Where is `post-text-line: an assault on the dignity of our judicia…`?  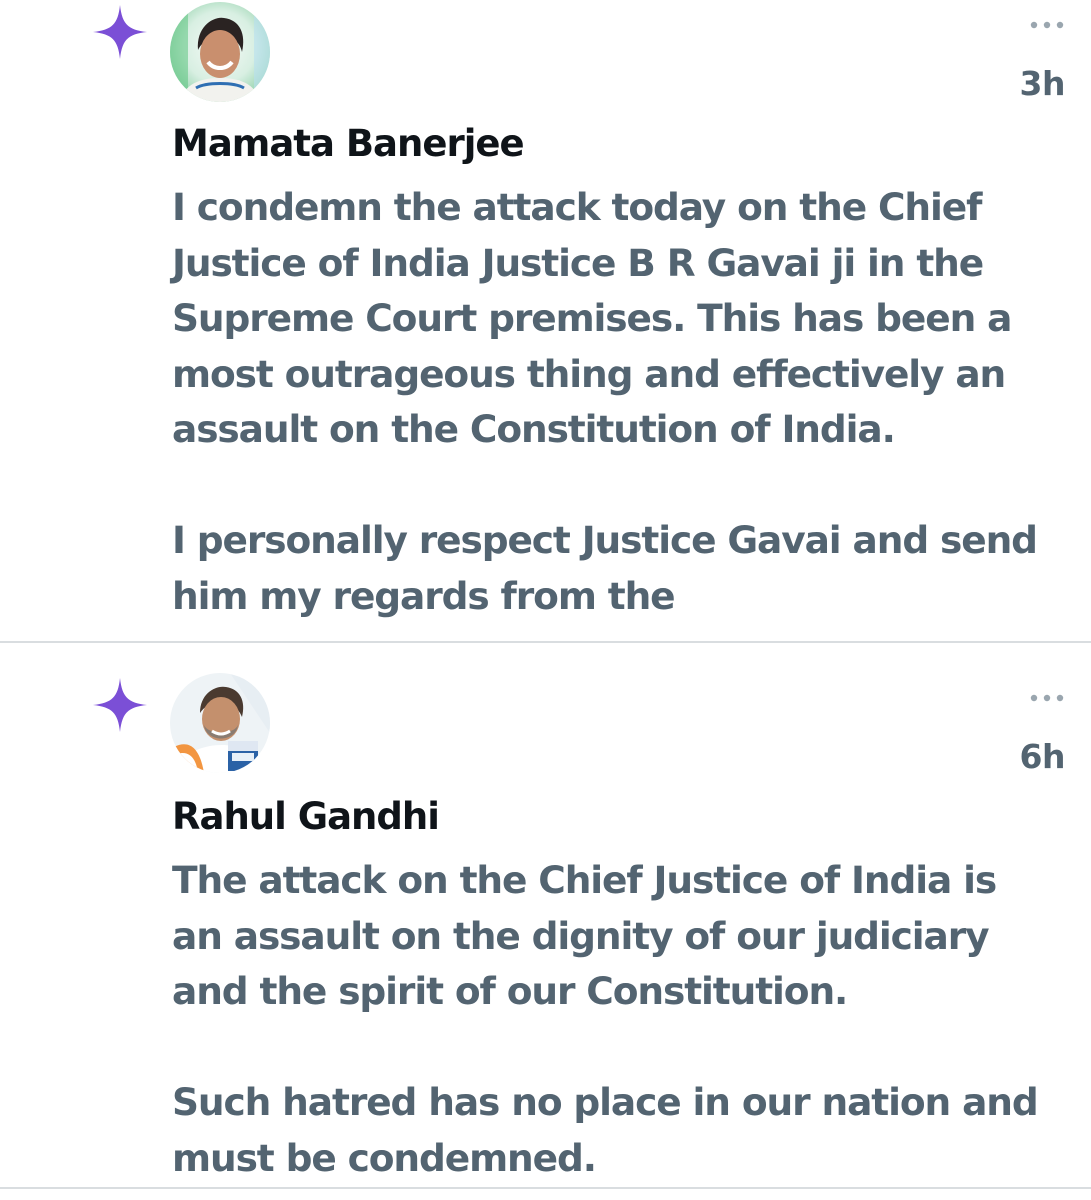
post-text-line: an assault on the dignity of our judicia… is located at coordinates (581, 935).